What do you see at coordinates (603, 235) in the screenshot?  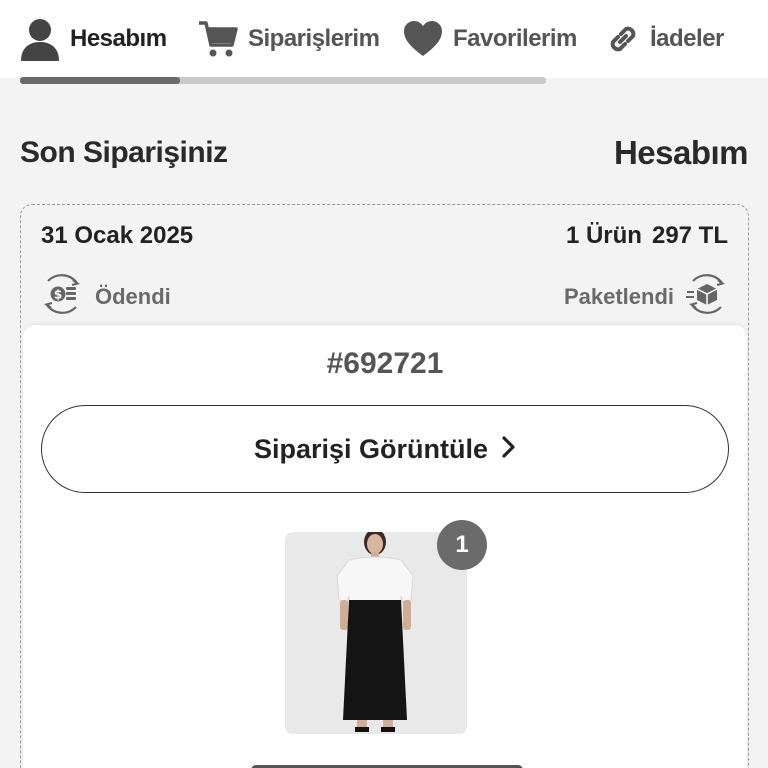 I see `item-count: 1 Ürün` at bounding box center [603, 235].